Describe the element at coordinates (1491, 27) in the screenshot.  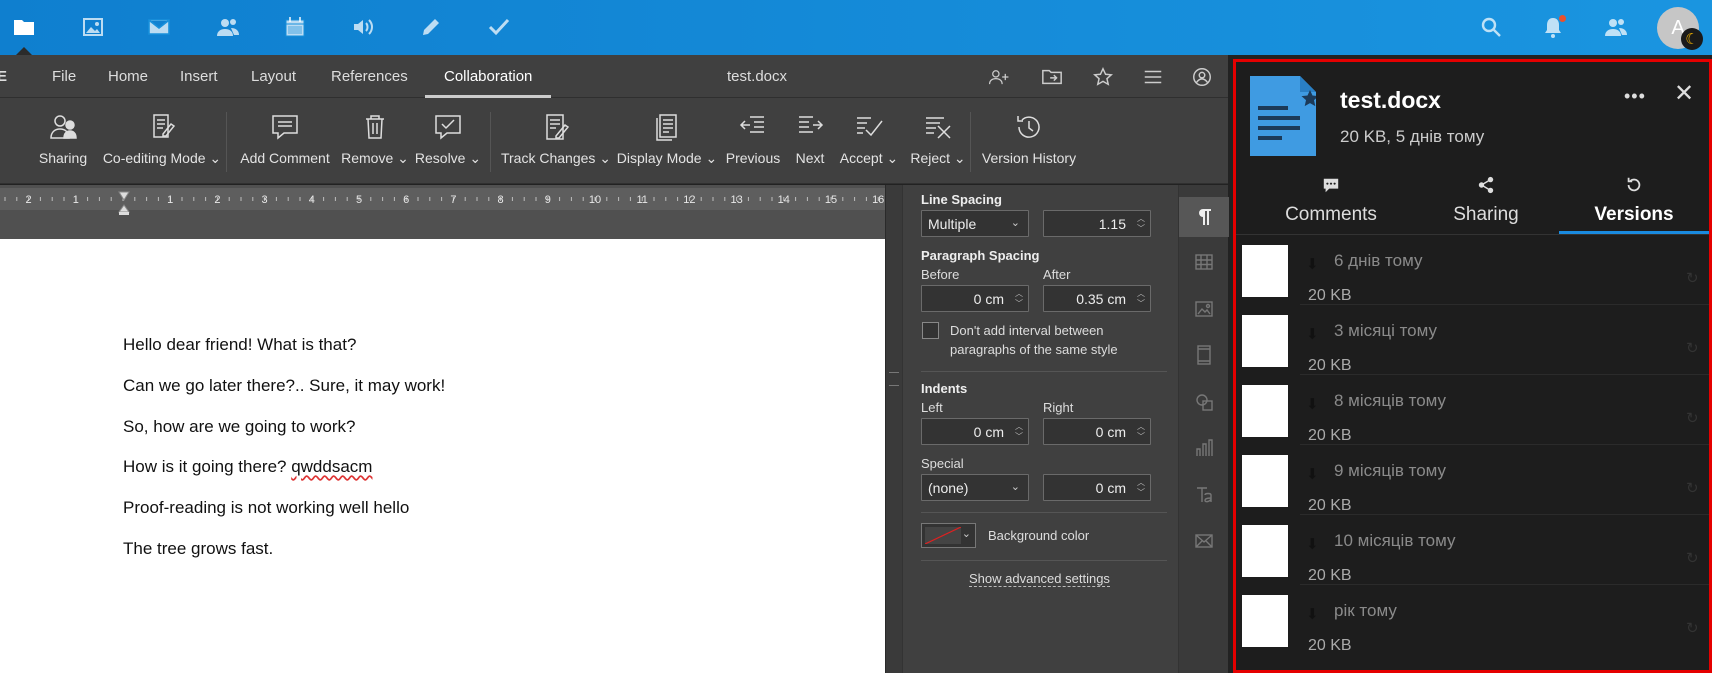
I see `search-icon` at that location.